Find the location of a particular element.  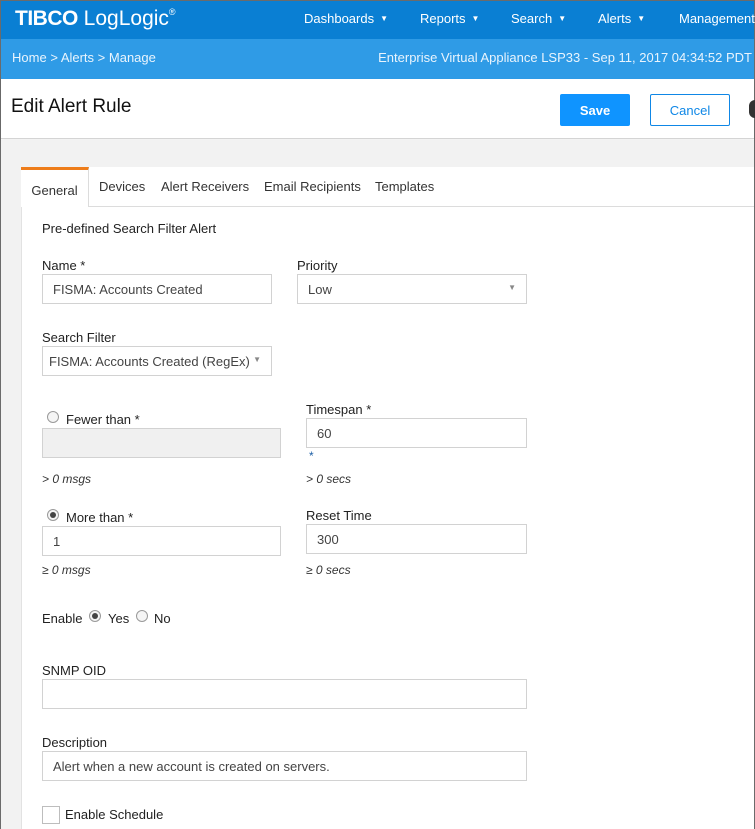

search-filter-value: FISMA: Accounts Created (RegEx) is located at coordinates (149, 361).